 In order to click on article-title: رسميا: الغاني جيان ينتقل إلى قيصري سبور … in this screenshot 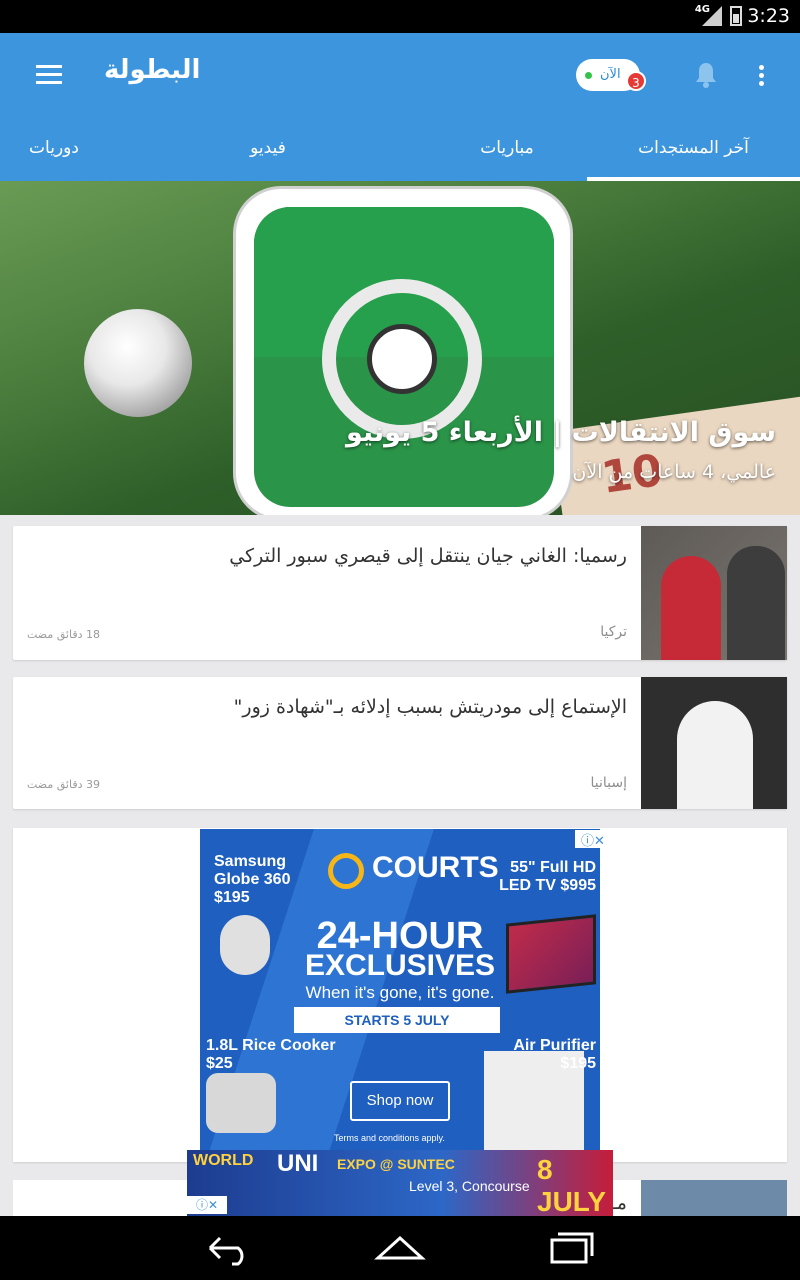, I will do `click(428, 556)`.